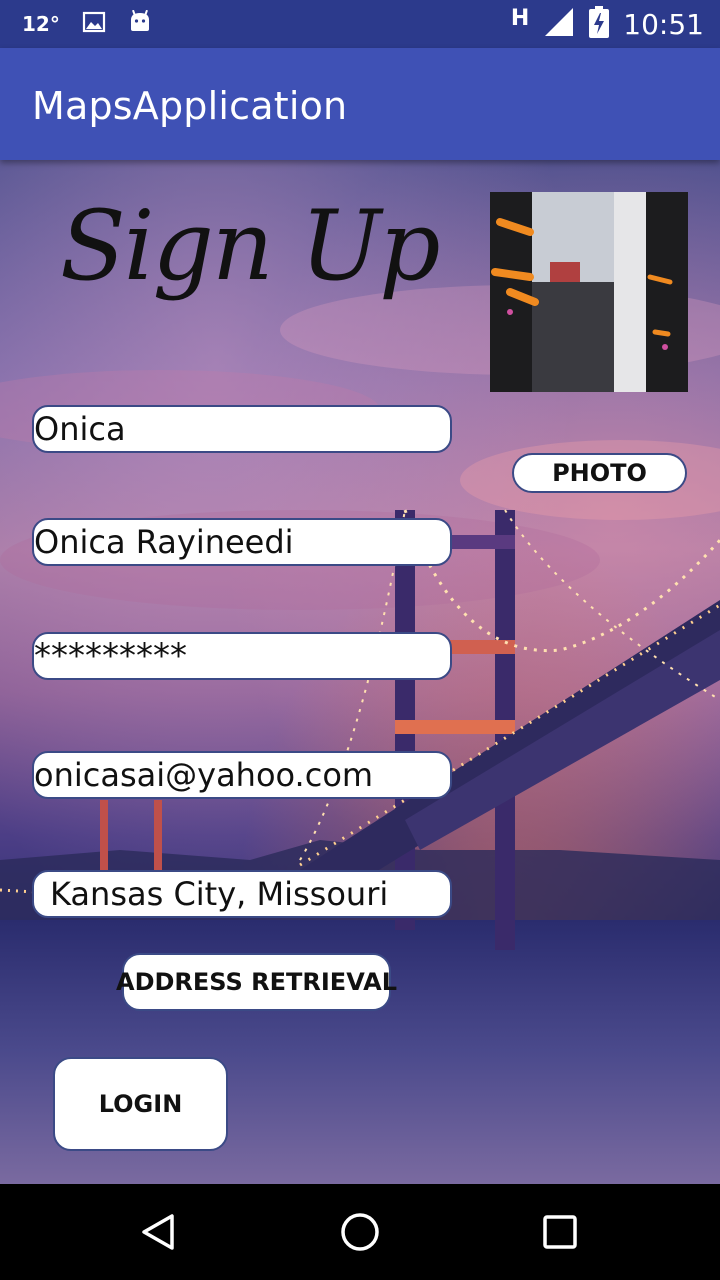 This screenshot has height=1280, width=720. Describe the element at coordinates (360, 104) in the screenshot. I see `app-bar: MapsApplication` at that location.